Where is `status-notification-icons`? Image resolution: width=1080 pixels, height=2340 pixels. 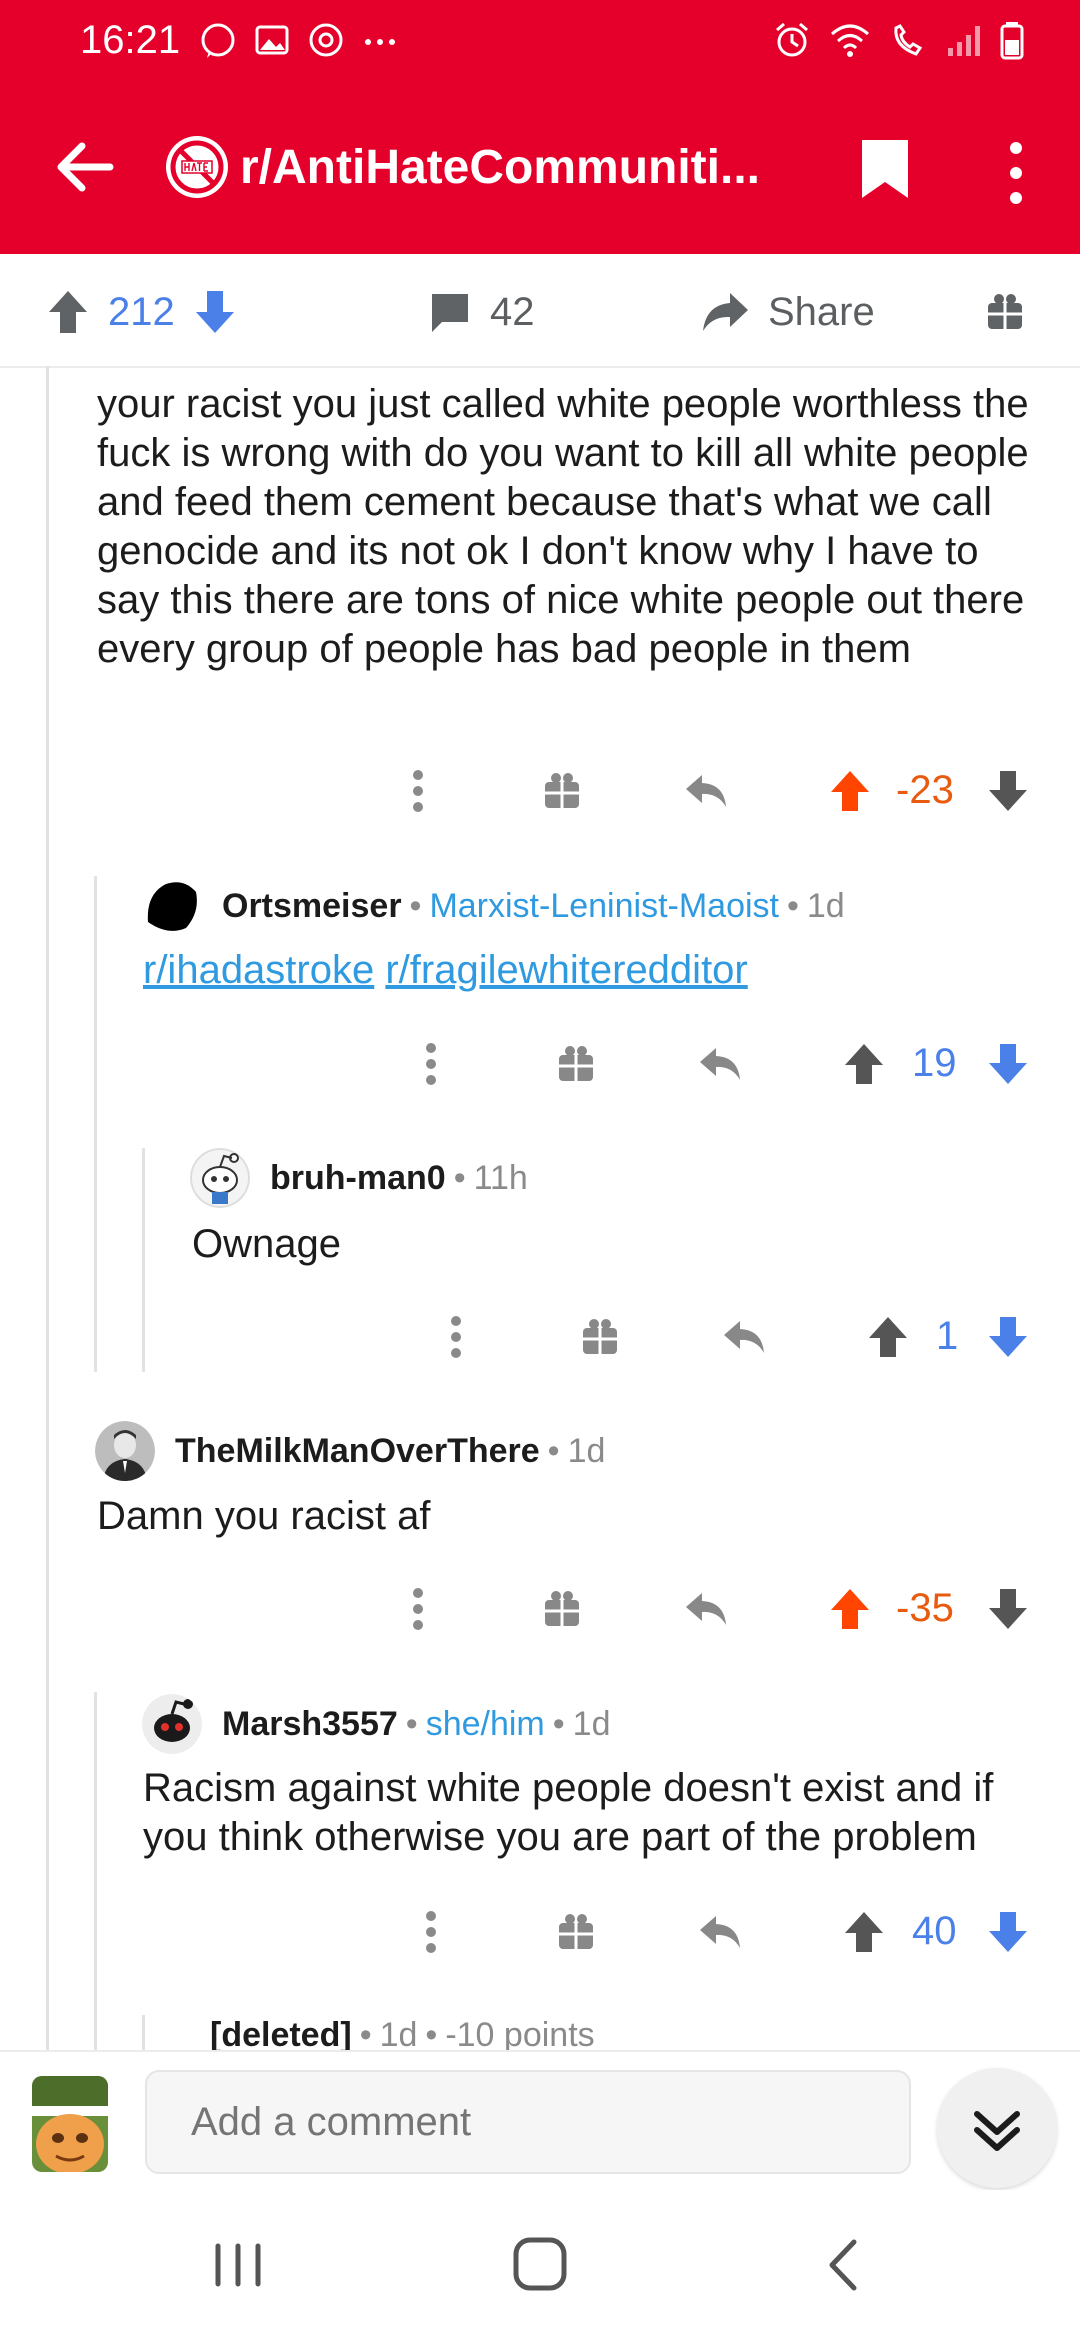
status-notification-icons is located at coordinates (299, 40).